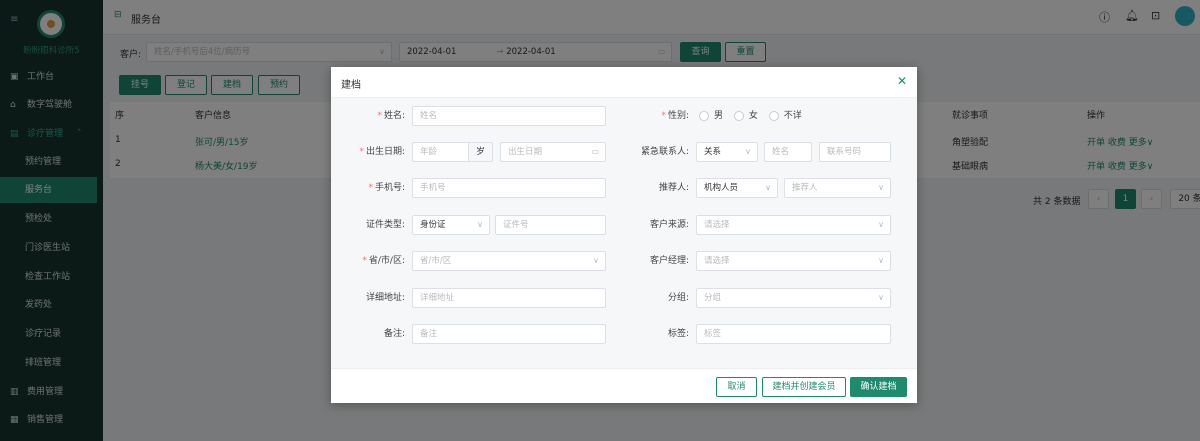  Describe the element at coordinates (385, 225) in the screenshot. I see `id-type-label: 证件类型:` at that location.